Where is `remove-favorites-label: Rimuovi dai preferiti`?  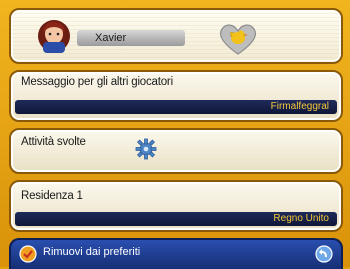 remove-favorites-label: Rimuovi dai preferiti is located at coordinates (92, 252).